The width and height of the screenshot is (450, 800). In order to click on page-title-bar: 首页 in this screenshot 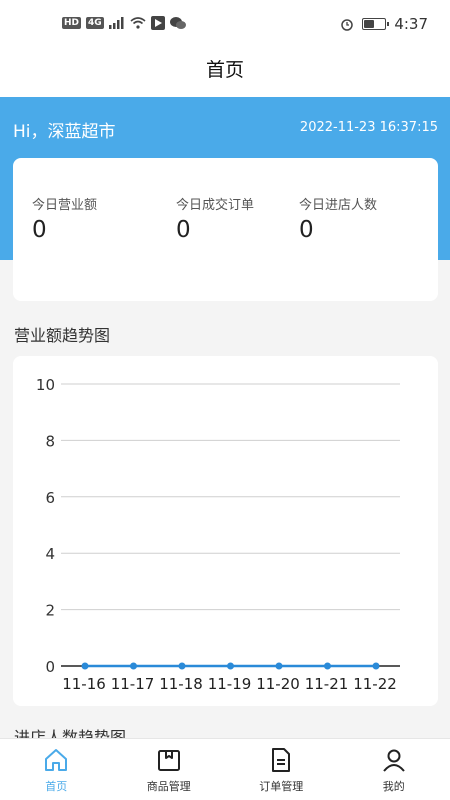, I will do `click(225, 74)`.